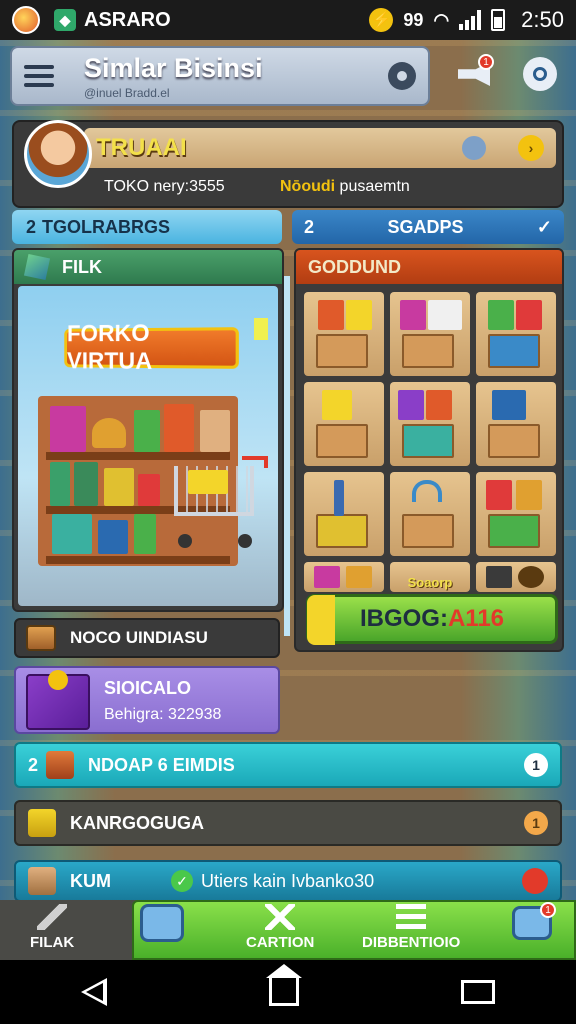  What do you see at coordinates (536, 823) in the screenshot?
I see `row-warehouse-badge: 1` at bounding box center [536, 823].